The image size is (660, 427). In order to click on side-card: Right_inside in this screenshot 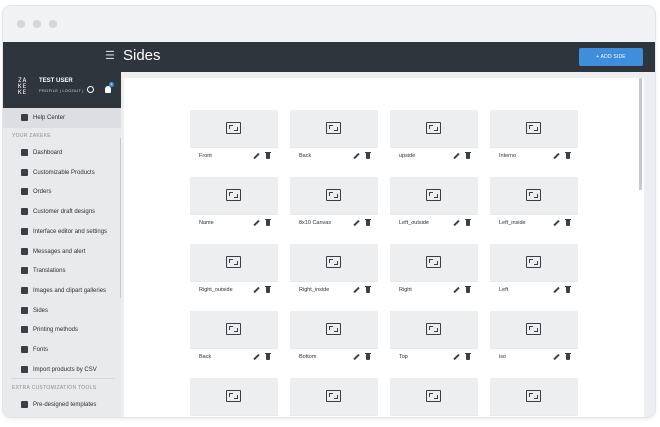, I will do `click(334, 271)`.